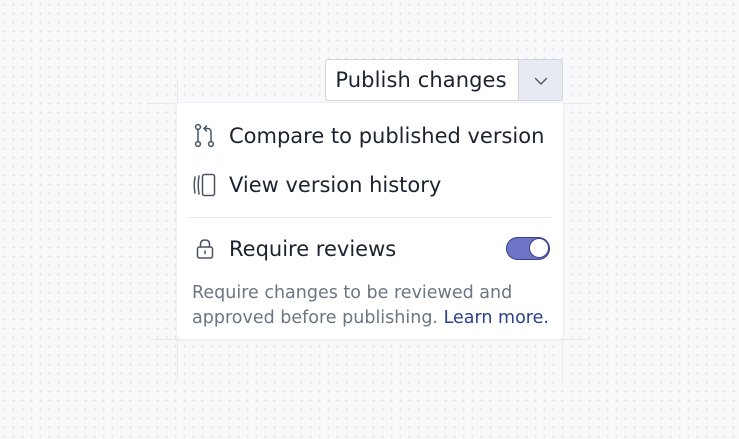  I want to click on require-reviews-row: Require reviews, so click(371, 249).